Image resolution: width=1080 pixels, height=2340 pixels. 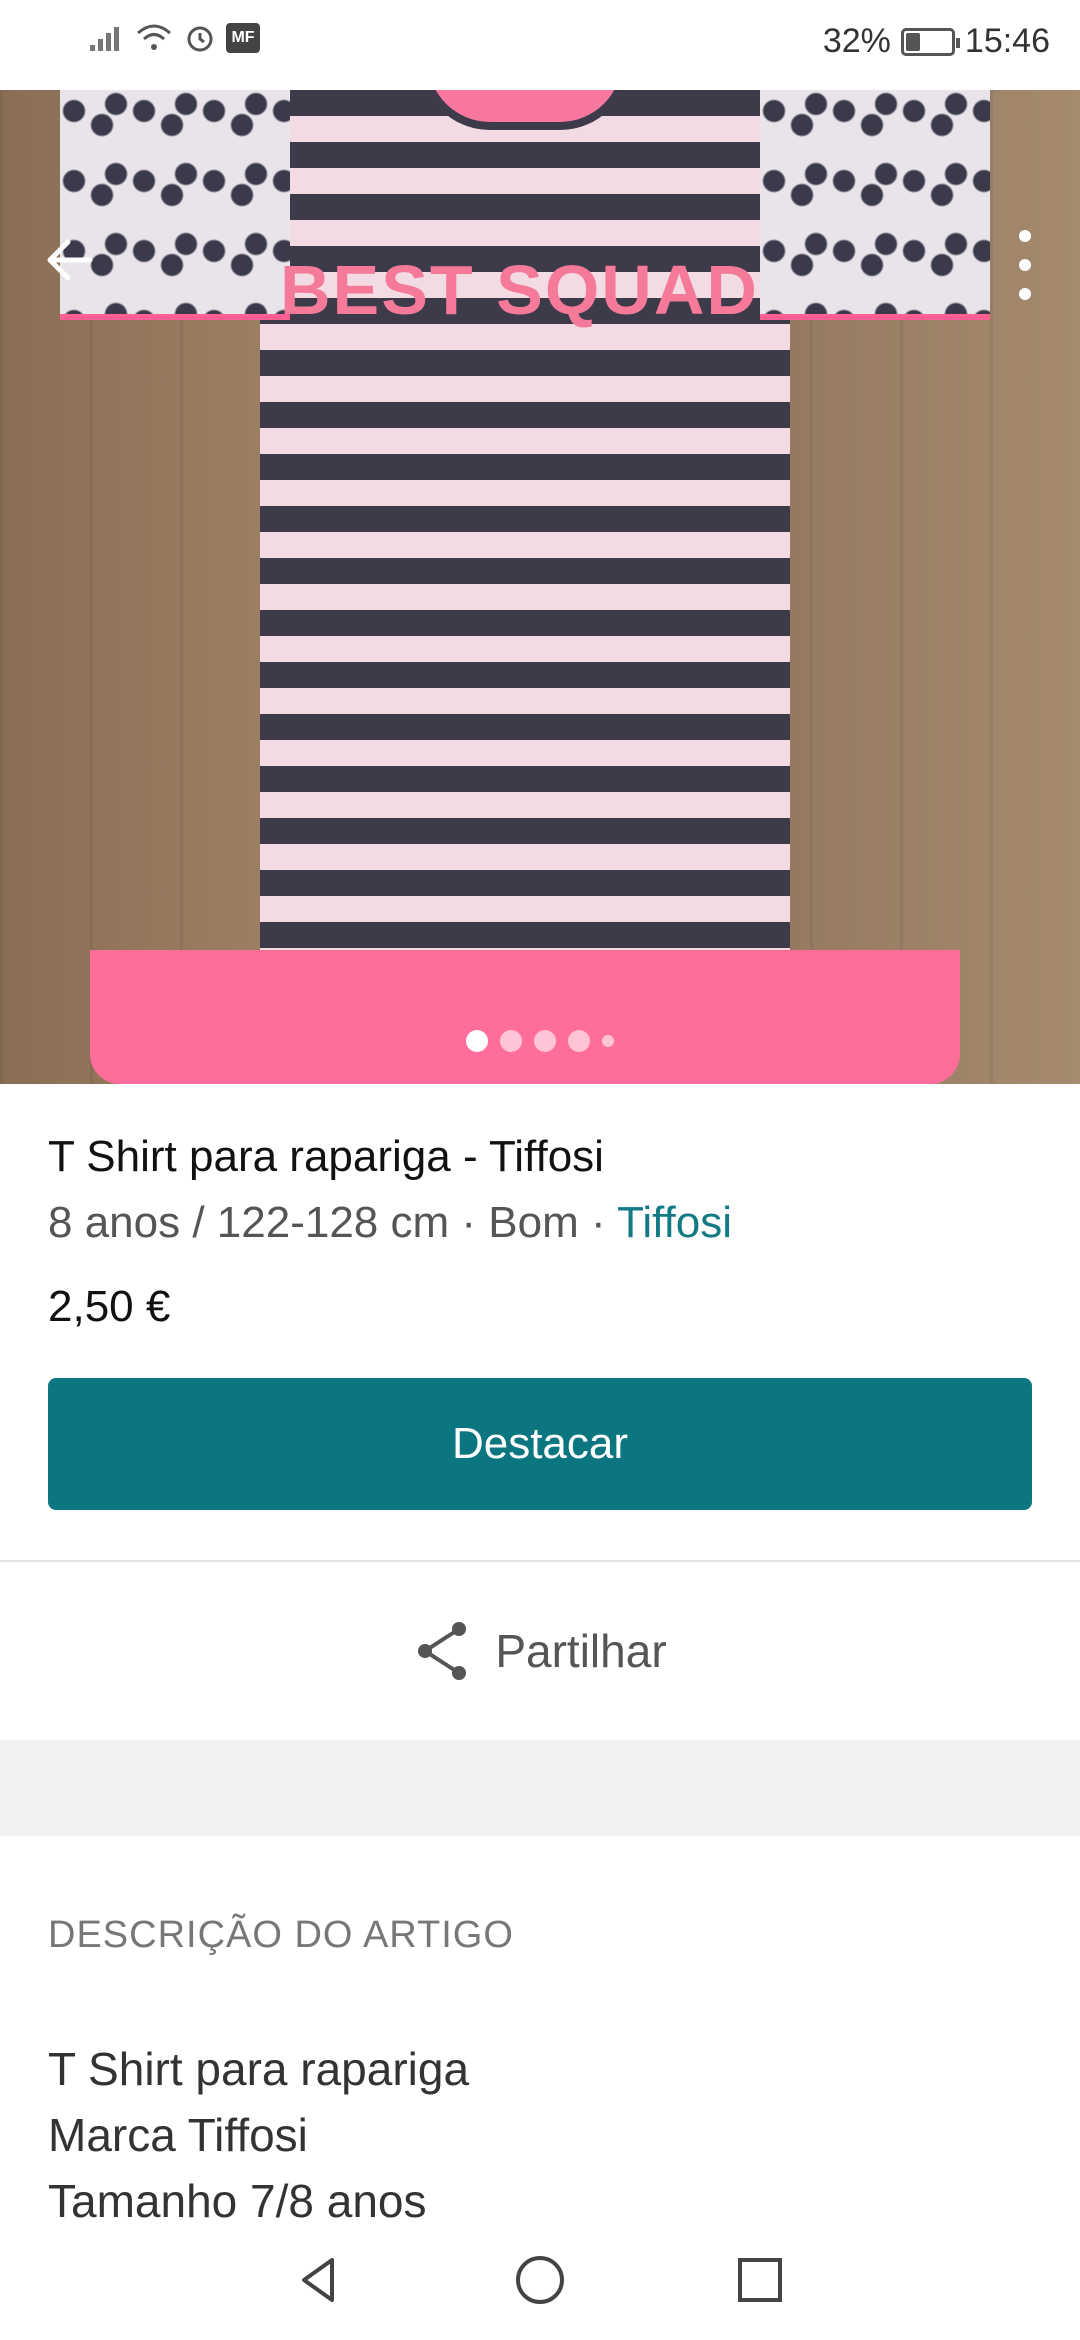 I want to click on status-icons-left: MF, so click(x=174, y=38).